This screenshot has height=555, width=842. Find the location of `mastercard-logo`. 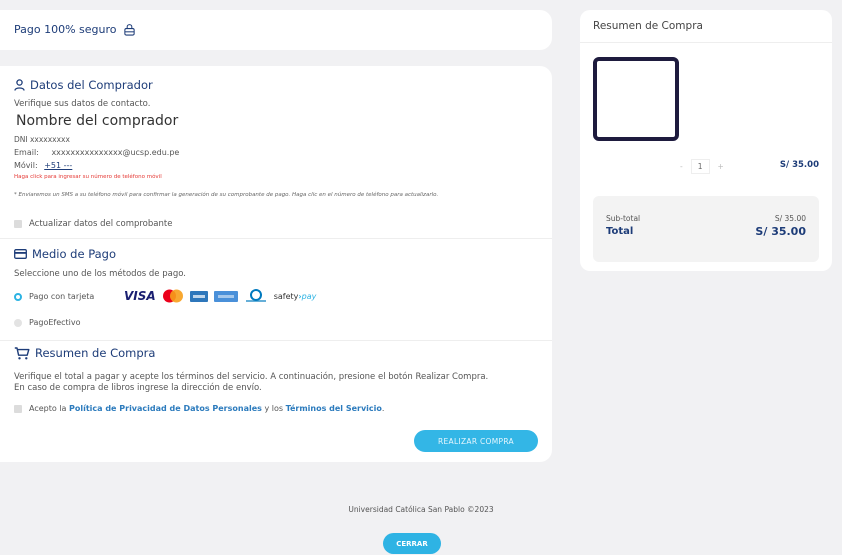

mastercard-logo is located at coordinates (172, 296).